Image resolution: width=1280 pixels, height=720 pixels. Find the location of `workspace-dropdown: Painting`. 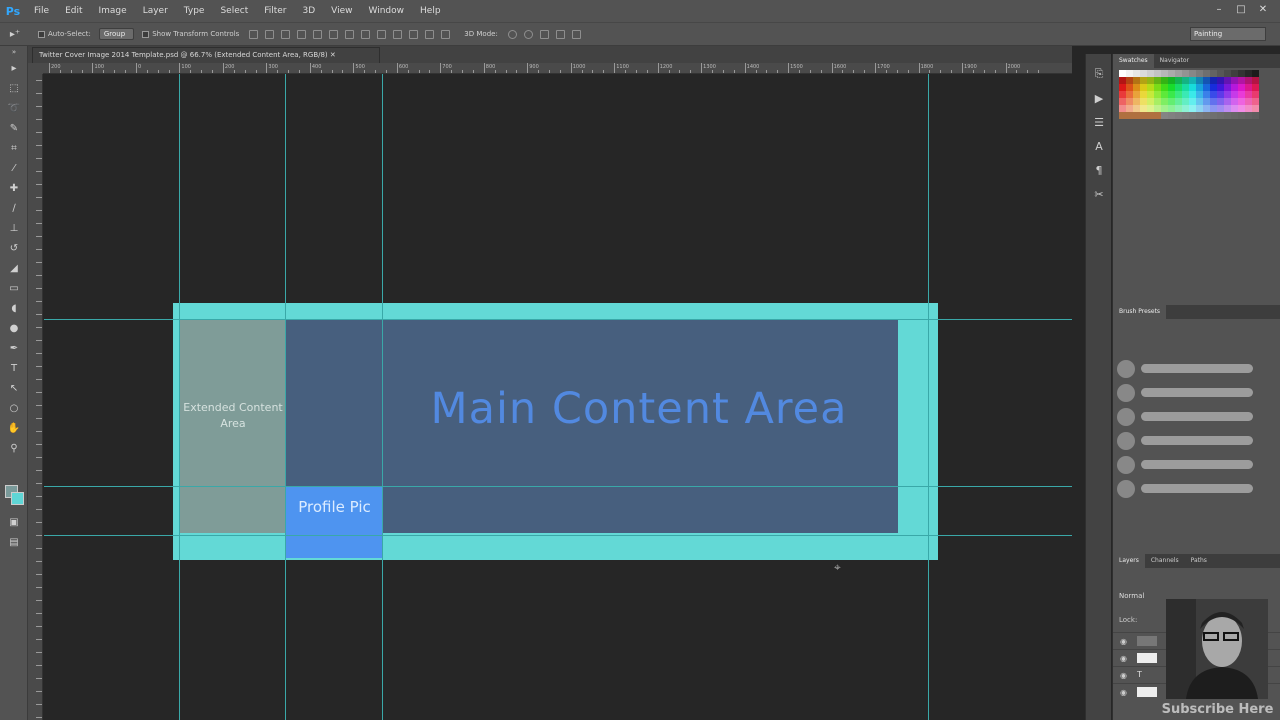

workspace-dropdown: Painting is located at coordinates (1228, 34).